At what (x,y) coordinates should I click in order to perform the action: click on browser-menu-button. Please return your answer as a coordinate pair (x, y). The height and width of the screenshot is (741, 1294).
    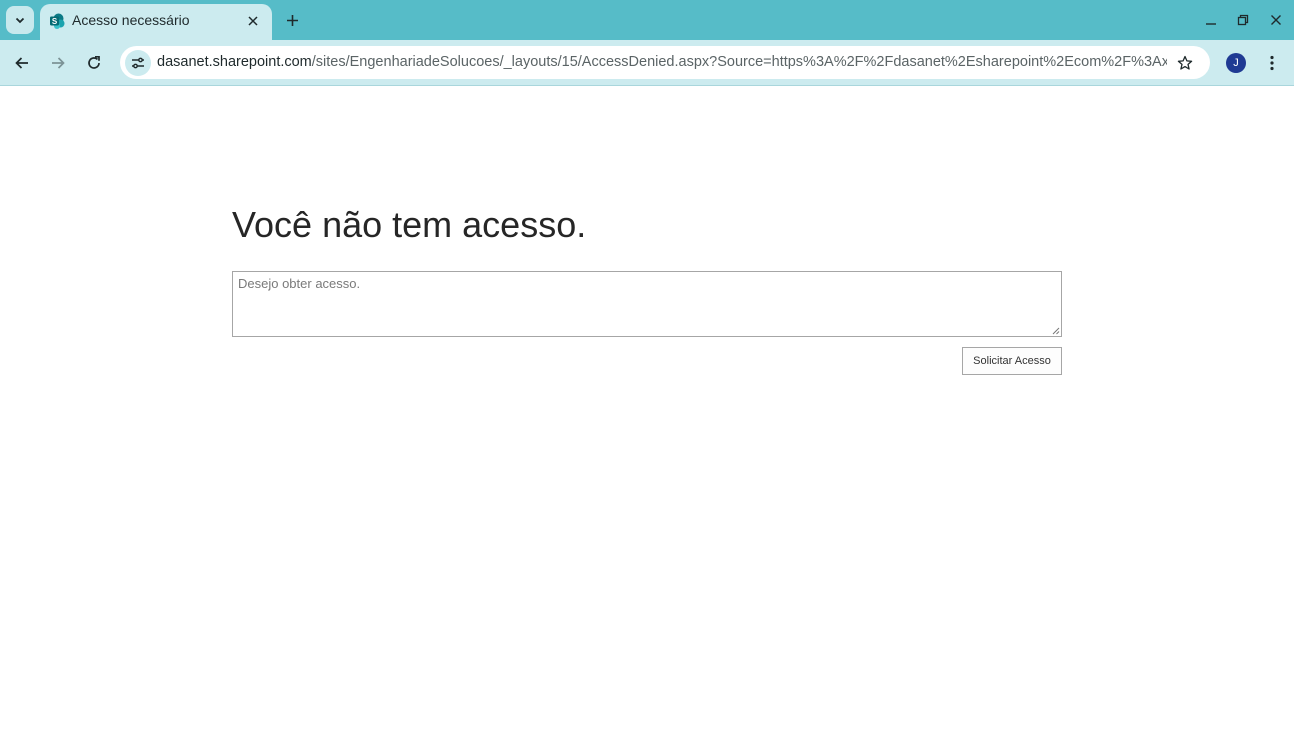
    Looking at the image, I should click on (1272, 63).